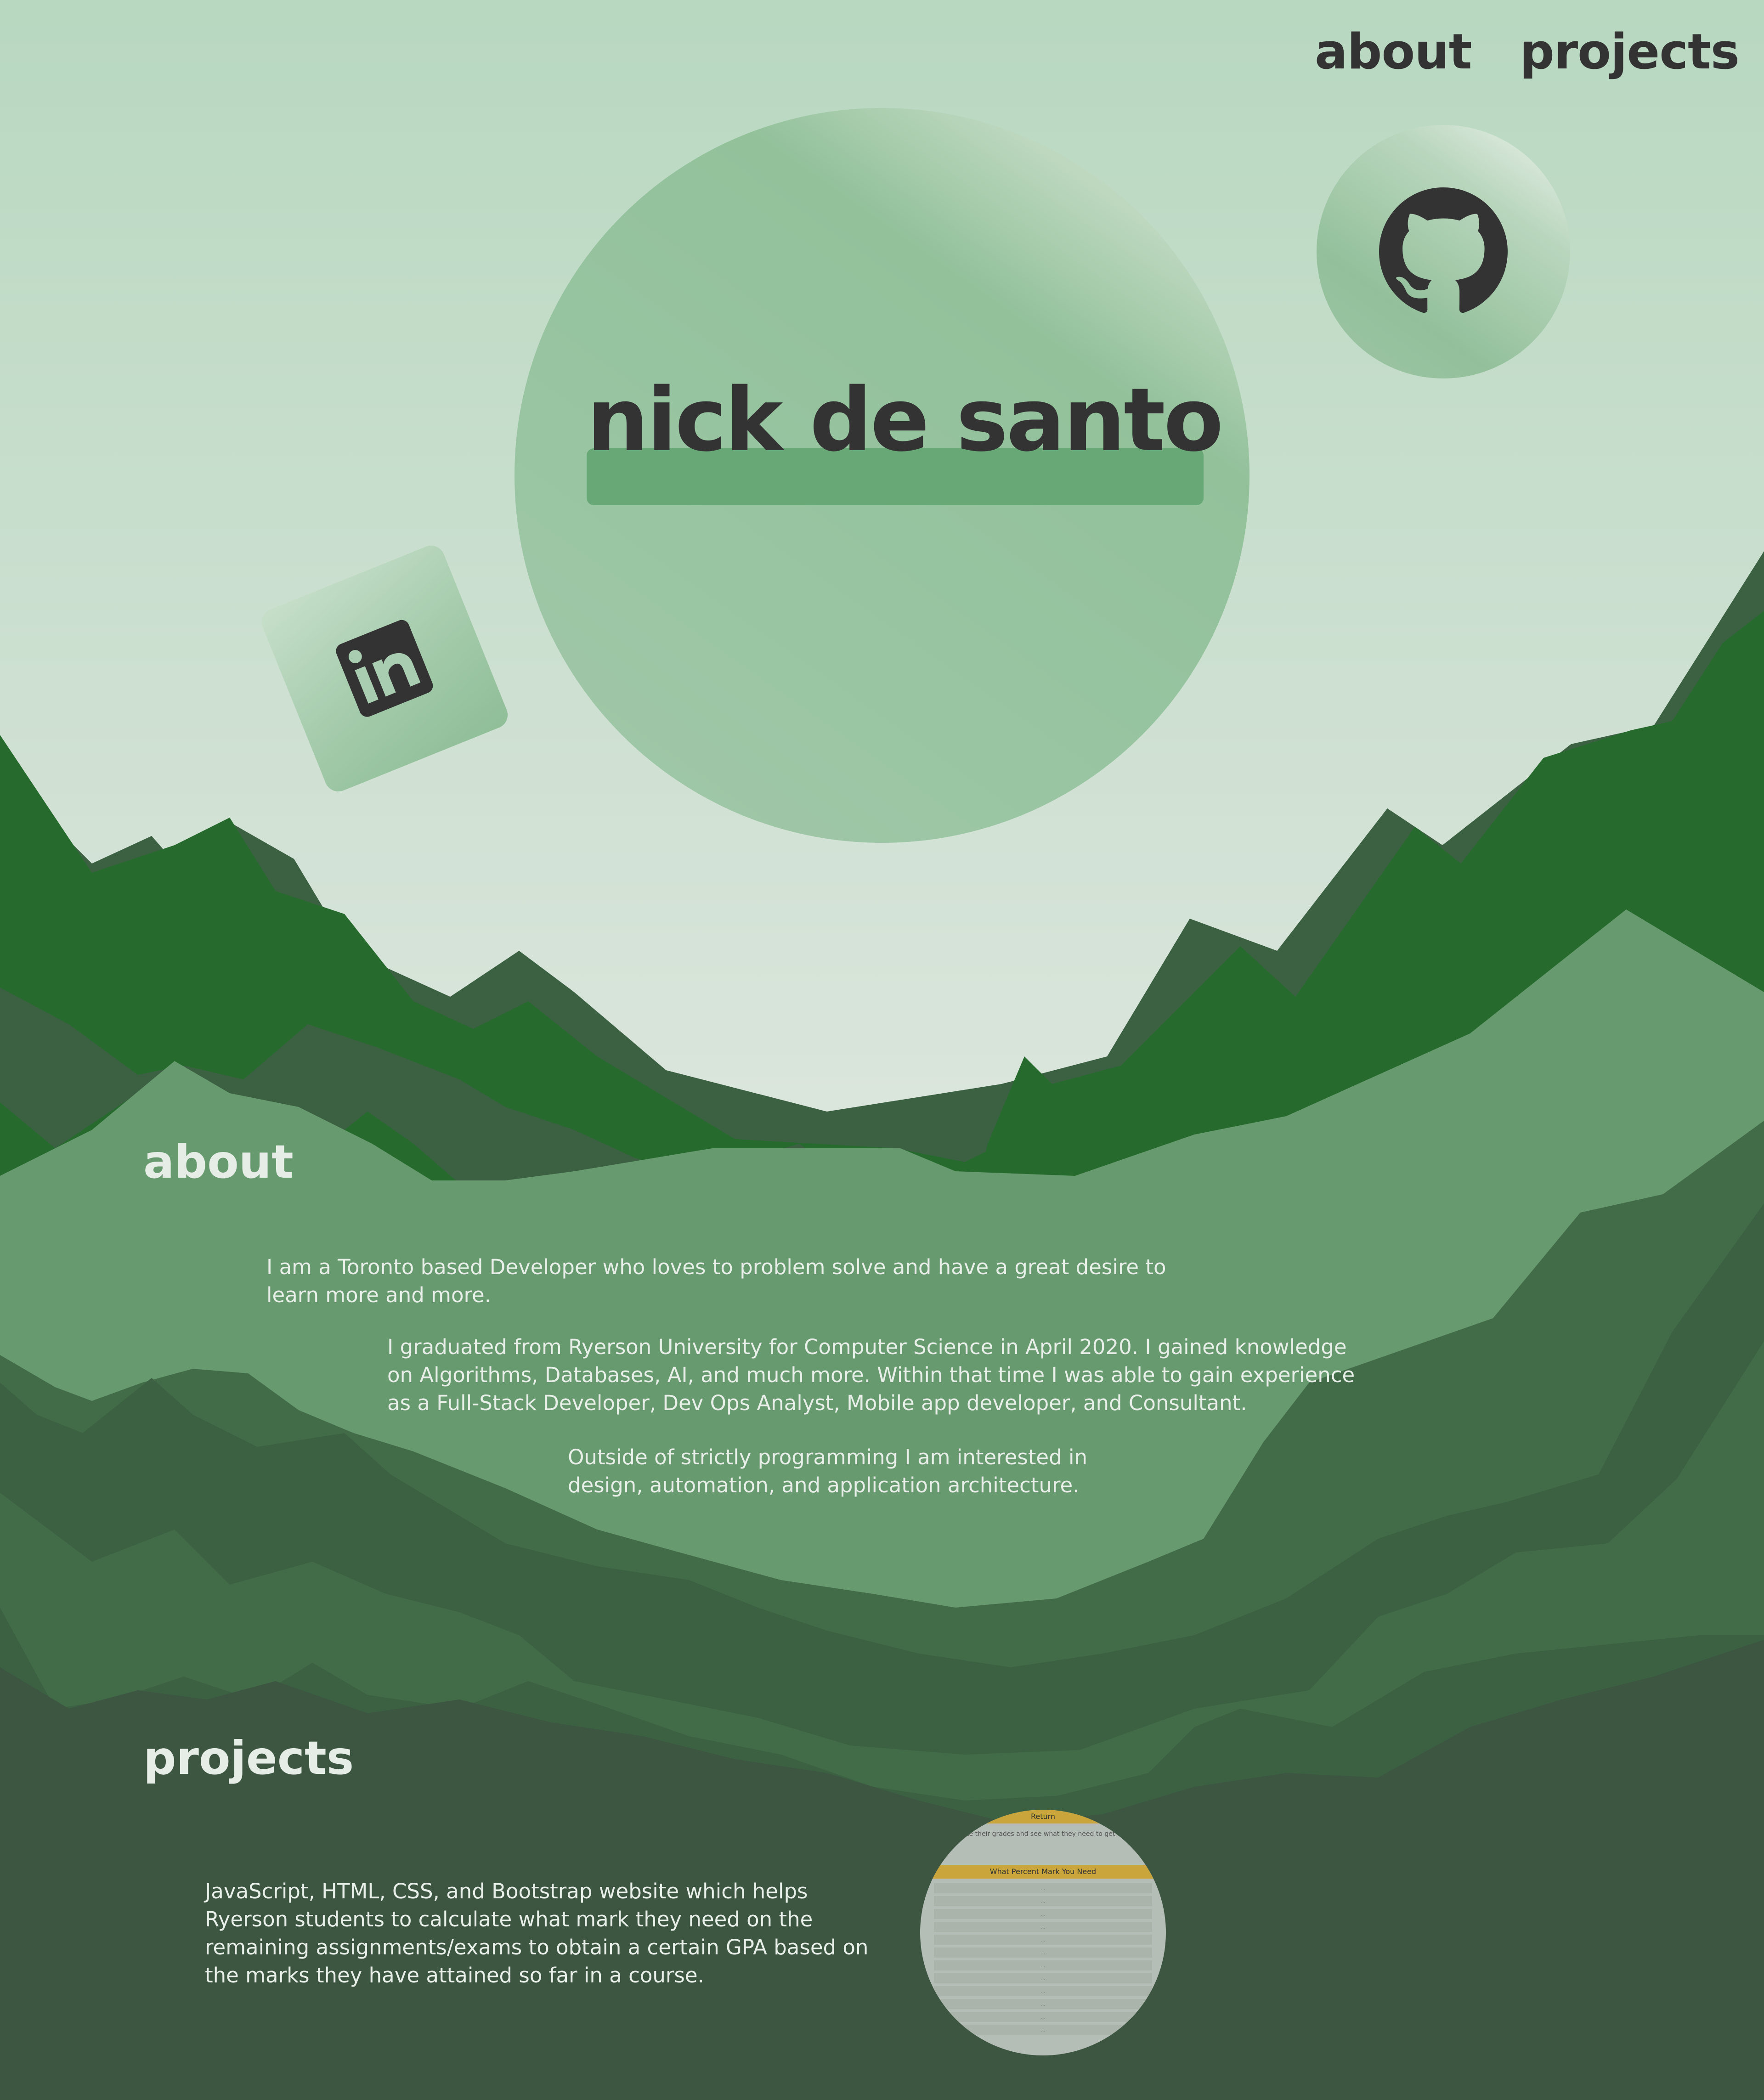 The width and height of the screenshot is (1764, 2100). I want to click on nav-link-about: about, so click(1393, 52).